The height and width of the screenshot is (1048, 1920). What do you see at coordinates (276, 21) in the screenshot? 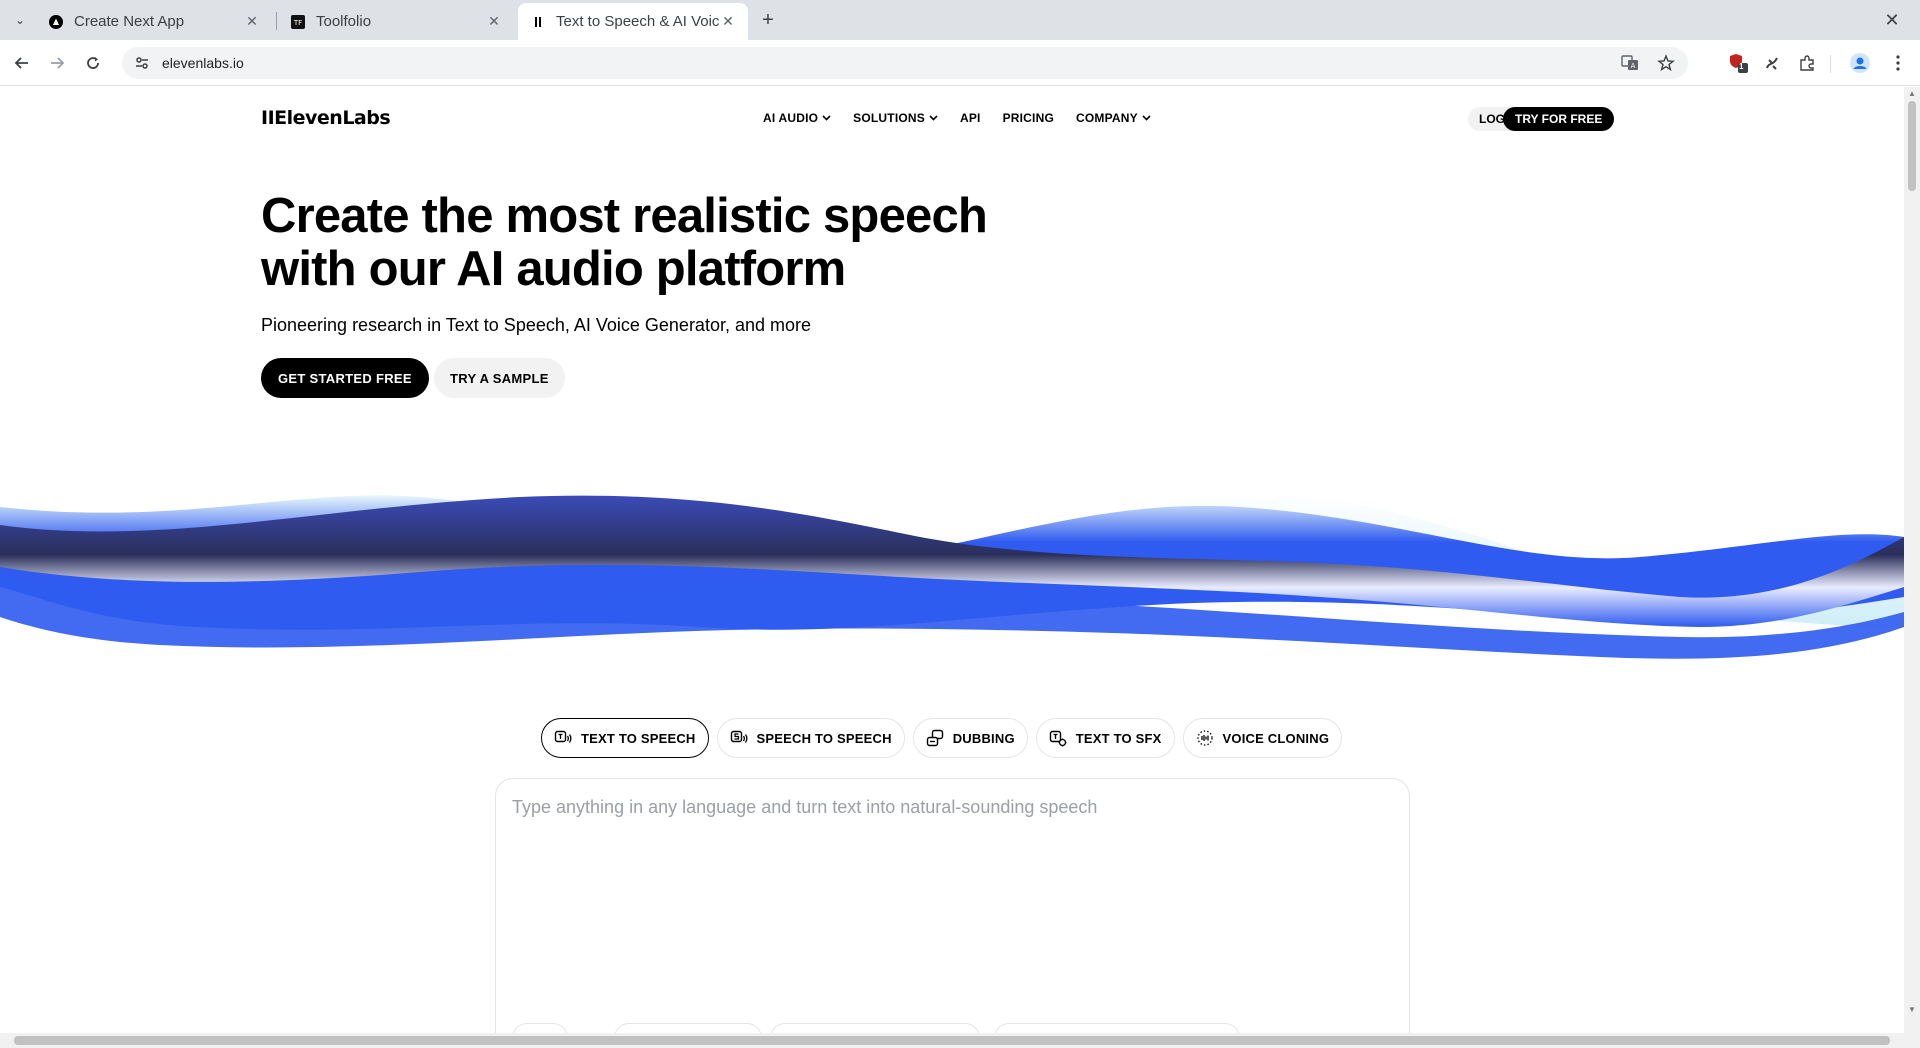
I see `tab-divider` at bounding box center [276, 21].